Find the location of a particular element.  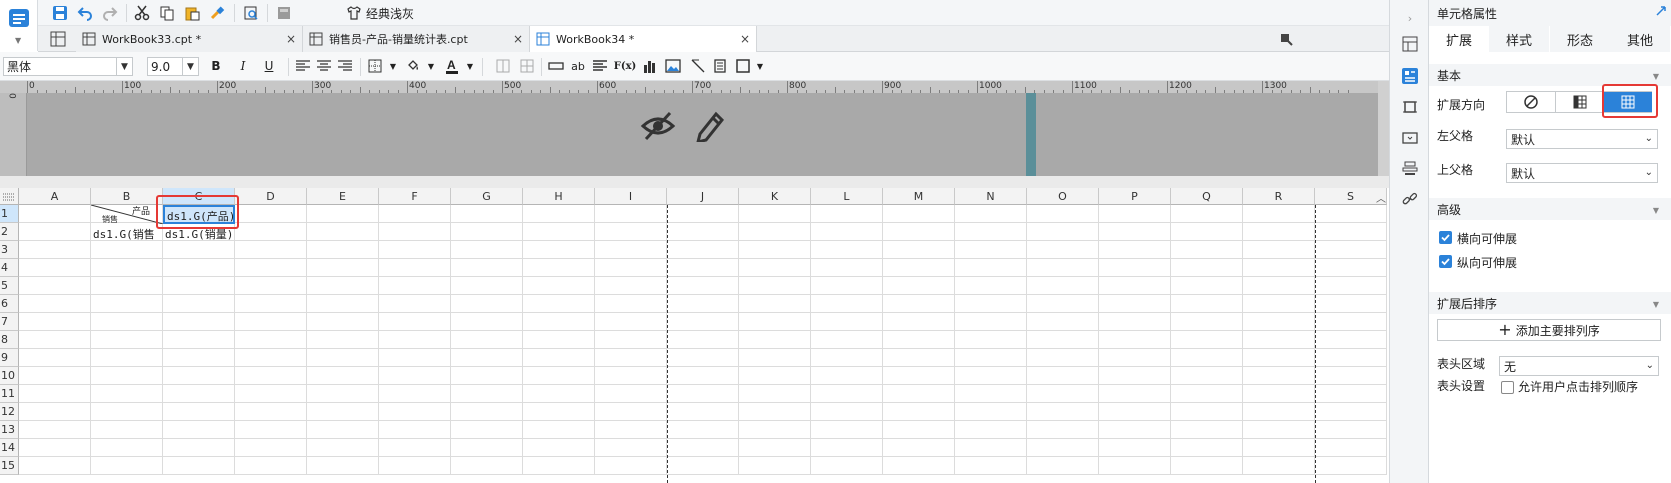

cell-d5 is located at coordinates (271, 286).